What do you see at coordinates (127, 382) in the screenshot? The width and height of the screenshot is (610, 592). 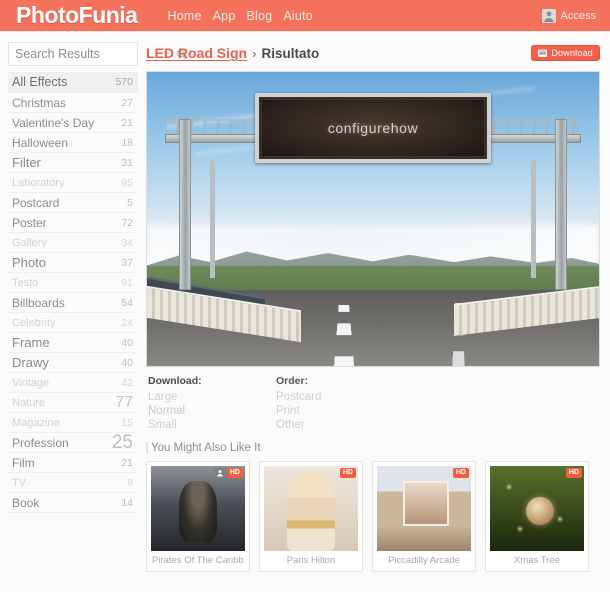 I see `sidebar-item-count: 42` at bounding box center [127, 382].